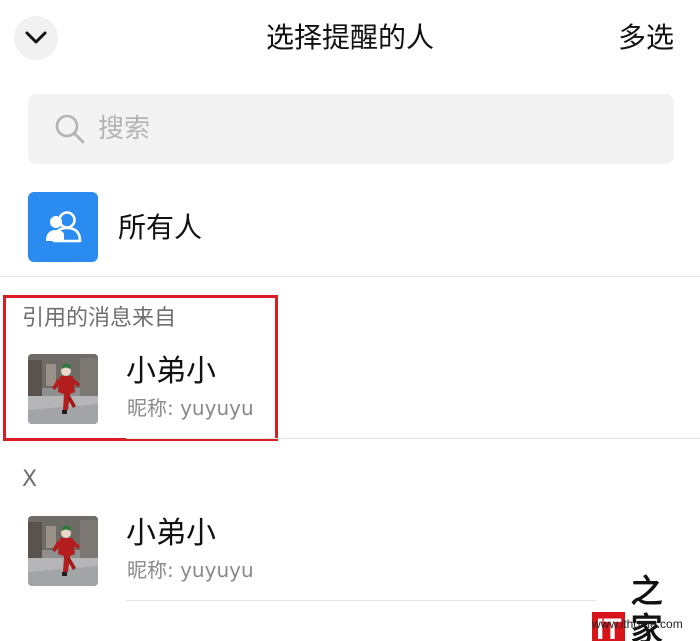 This screenshot has height=641, width=700. Describe the element at coordinates (70, 129) in the screenshot. I see `search-icon` at that location.